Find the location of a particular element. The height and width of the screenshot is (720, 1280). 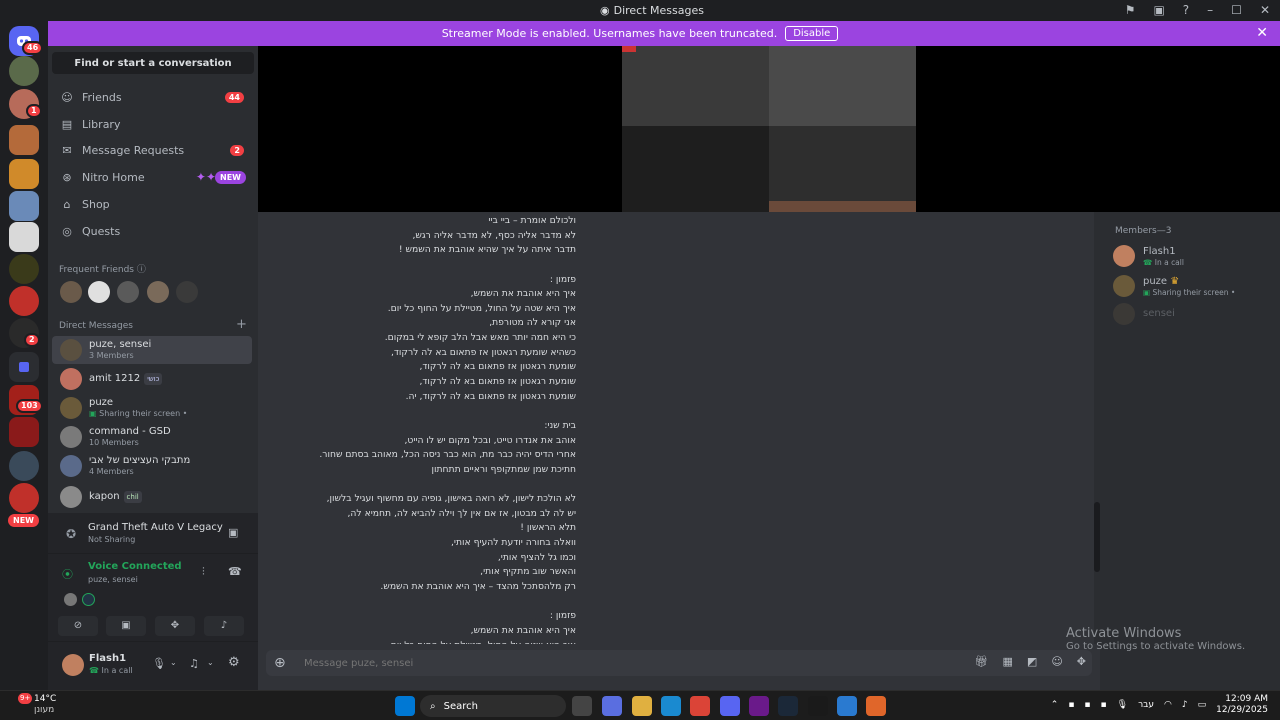

title-bar: ◉ Direct Messages ⚑ ▣ ? – ☐ ✕ is located at coordinates (640, 10).